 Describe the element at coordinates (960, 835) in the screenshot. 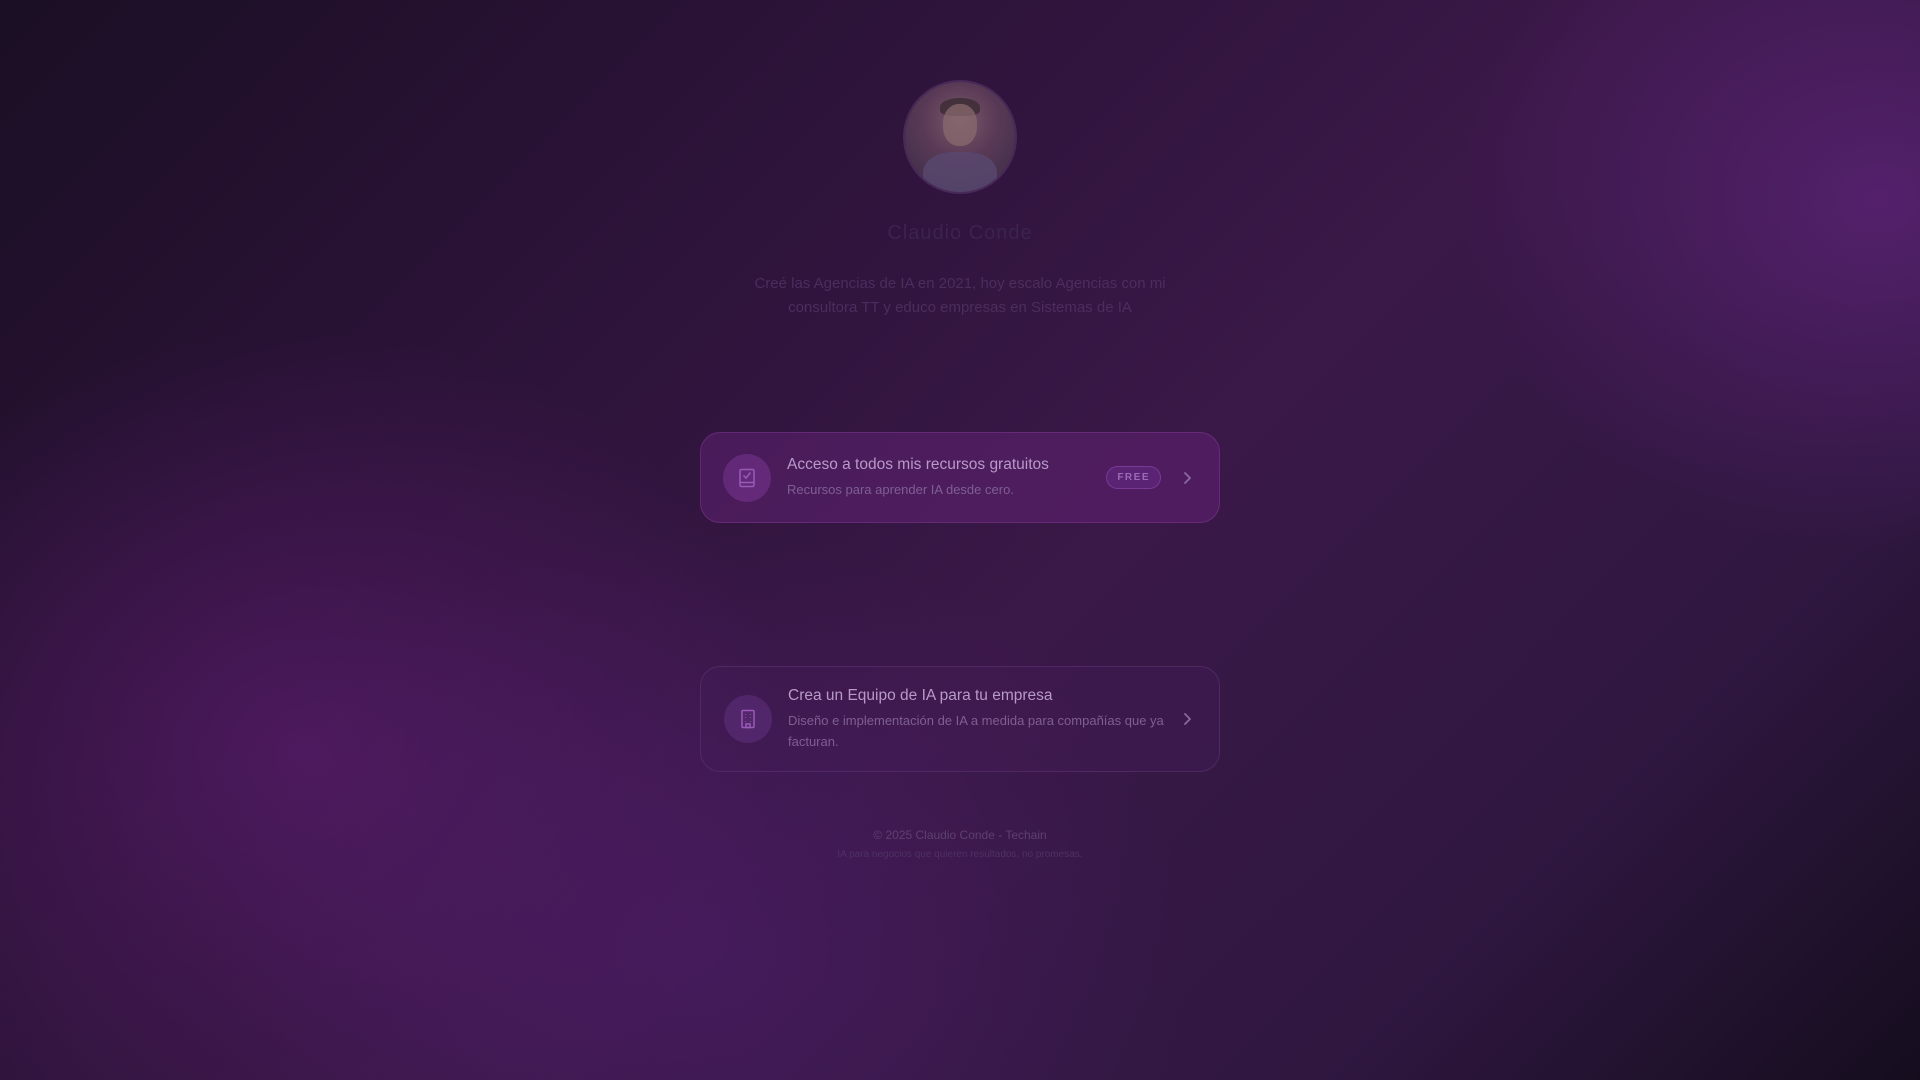

I see `footer-copyright: © 2025 Claudio Conde - Techain` at that location.